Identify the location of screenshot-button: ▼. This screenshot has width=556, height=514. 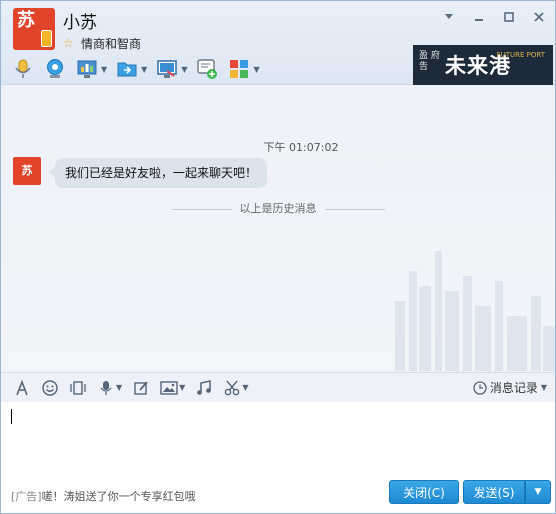
(235, 388).